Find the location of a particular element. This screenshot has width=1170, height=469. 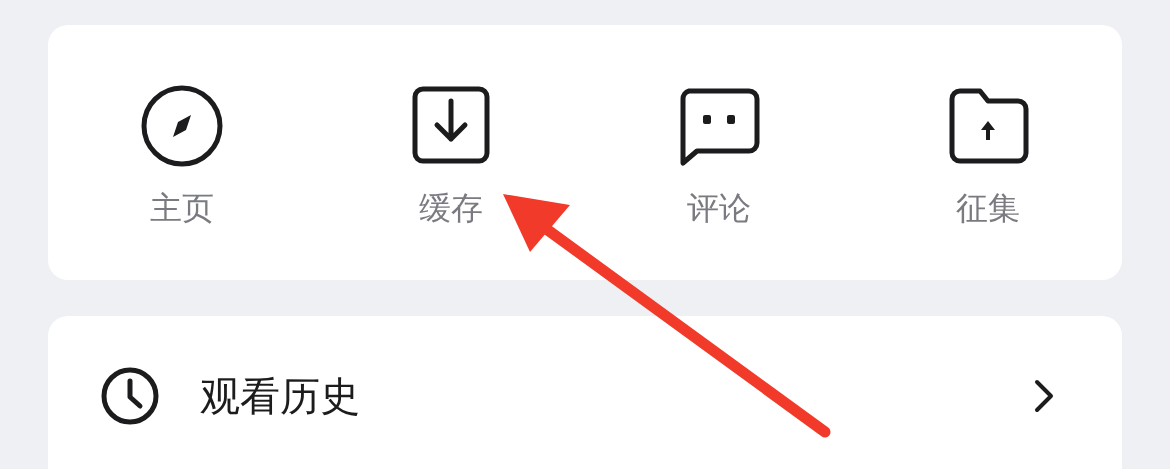

shortcut-label: 主页 is located at coordinates (182, 208).